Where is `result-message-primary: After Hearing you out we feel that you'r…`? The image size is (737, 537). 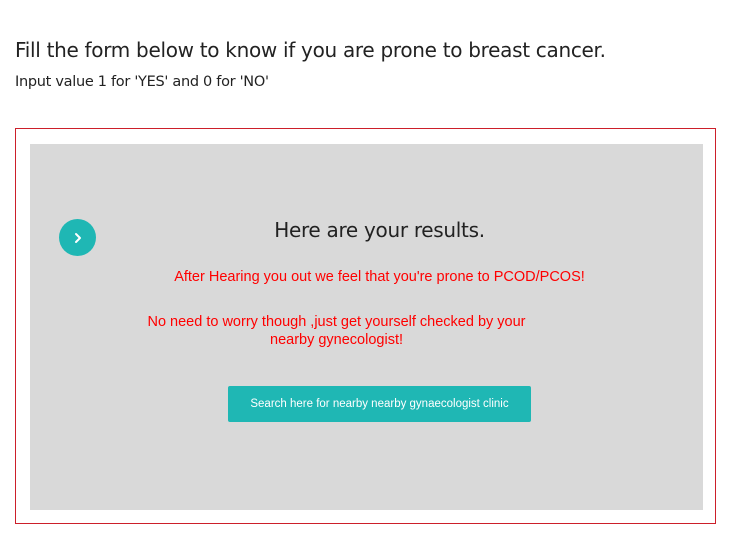
result-message-primary: After Hearing you out we feel that you'r… is located at coordinates (379, 277).